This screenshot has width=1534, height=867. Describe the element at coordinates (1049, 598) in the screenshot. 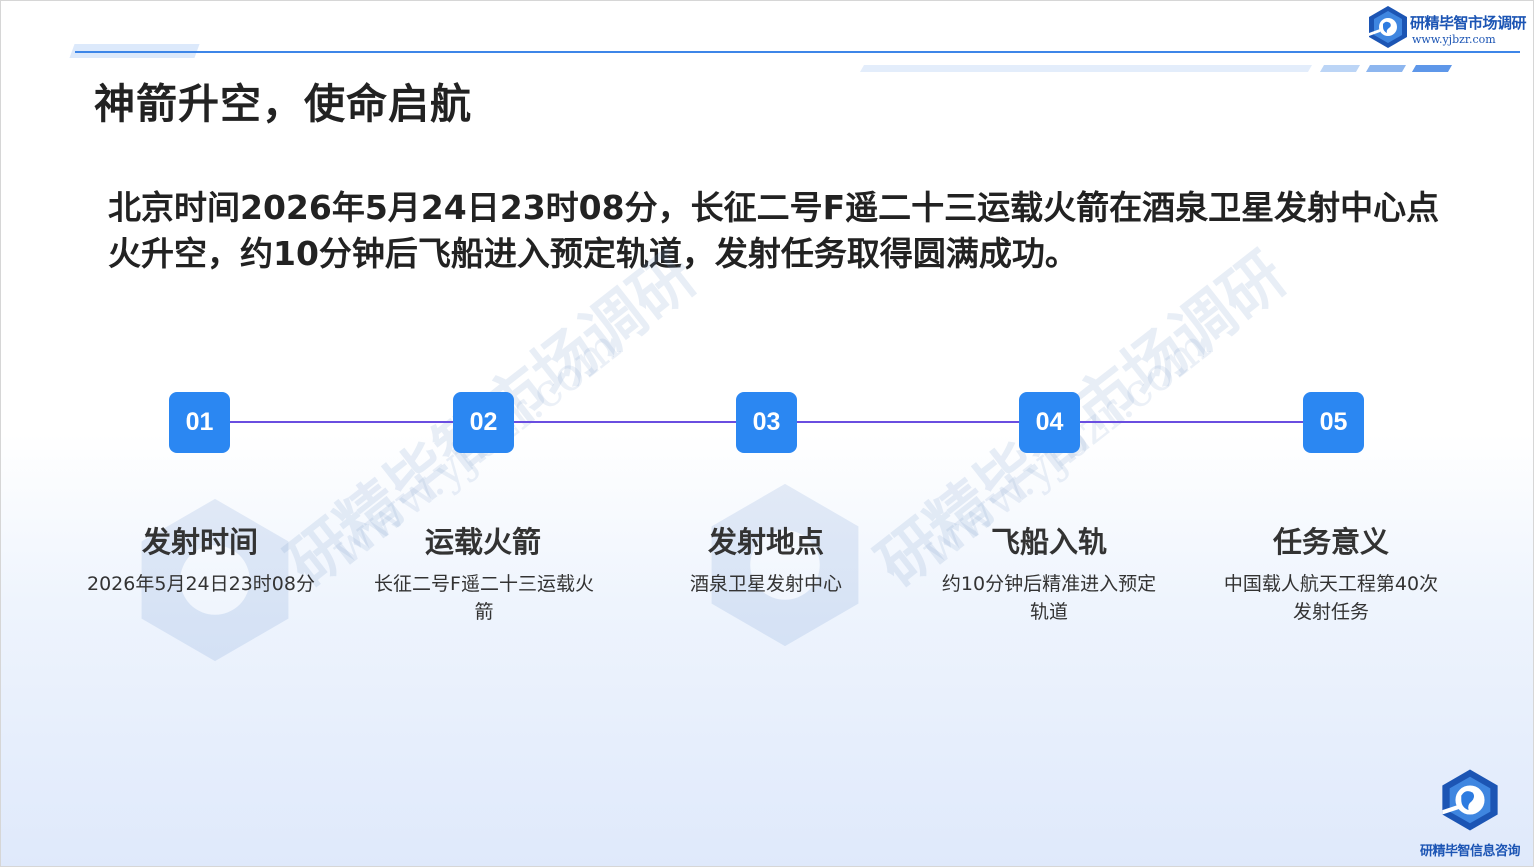

I see `step-desc-4: 约10分钟后精准进入预定轨道` at that location.